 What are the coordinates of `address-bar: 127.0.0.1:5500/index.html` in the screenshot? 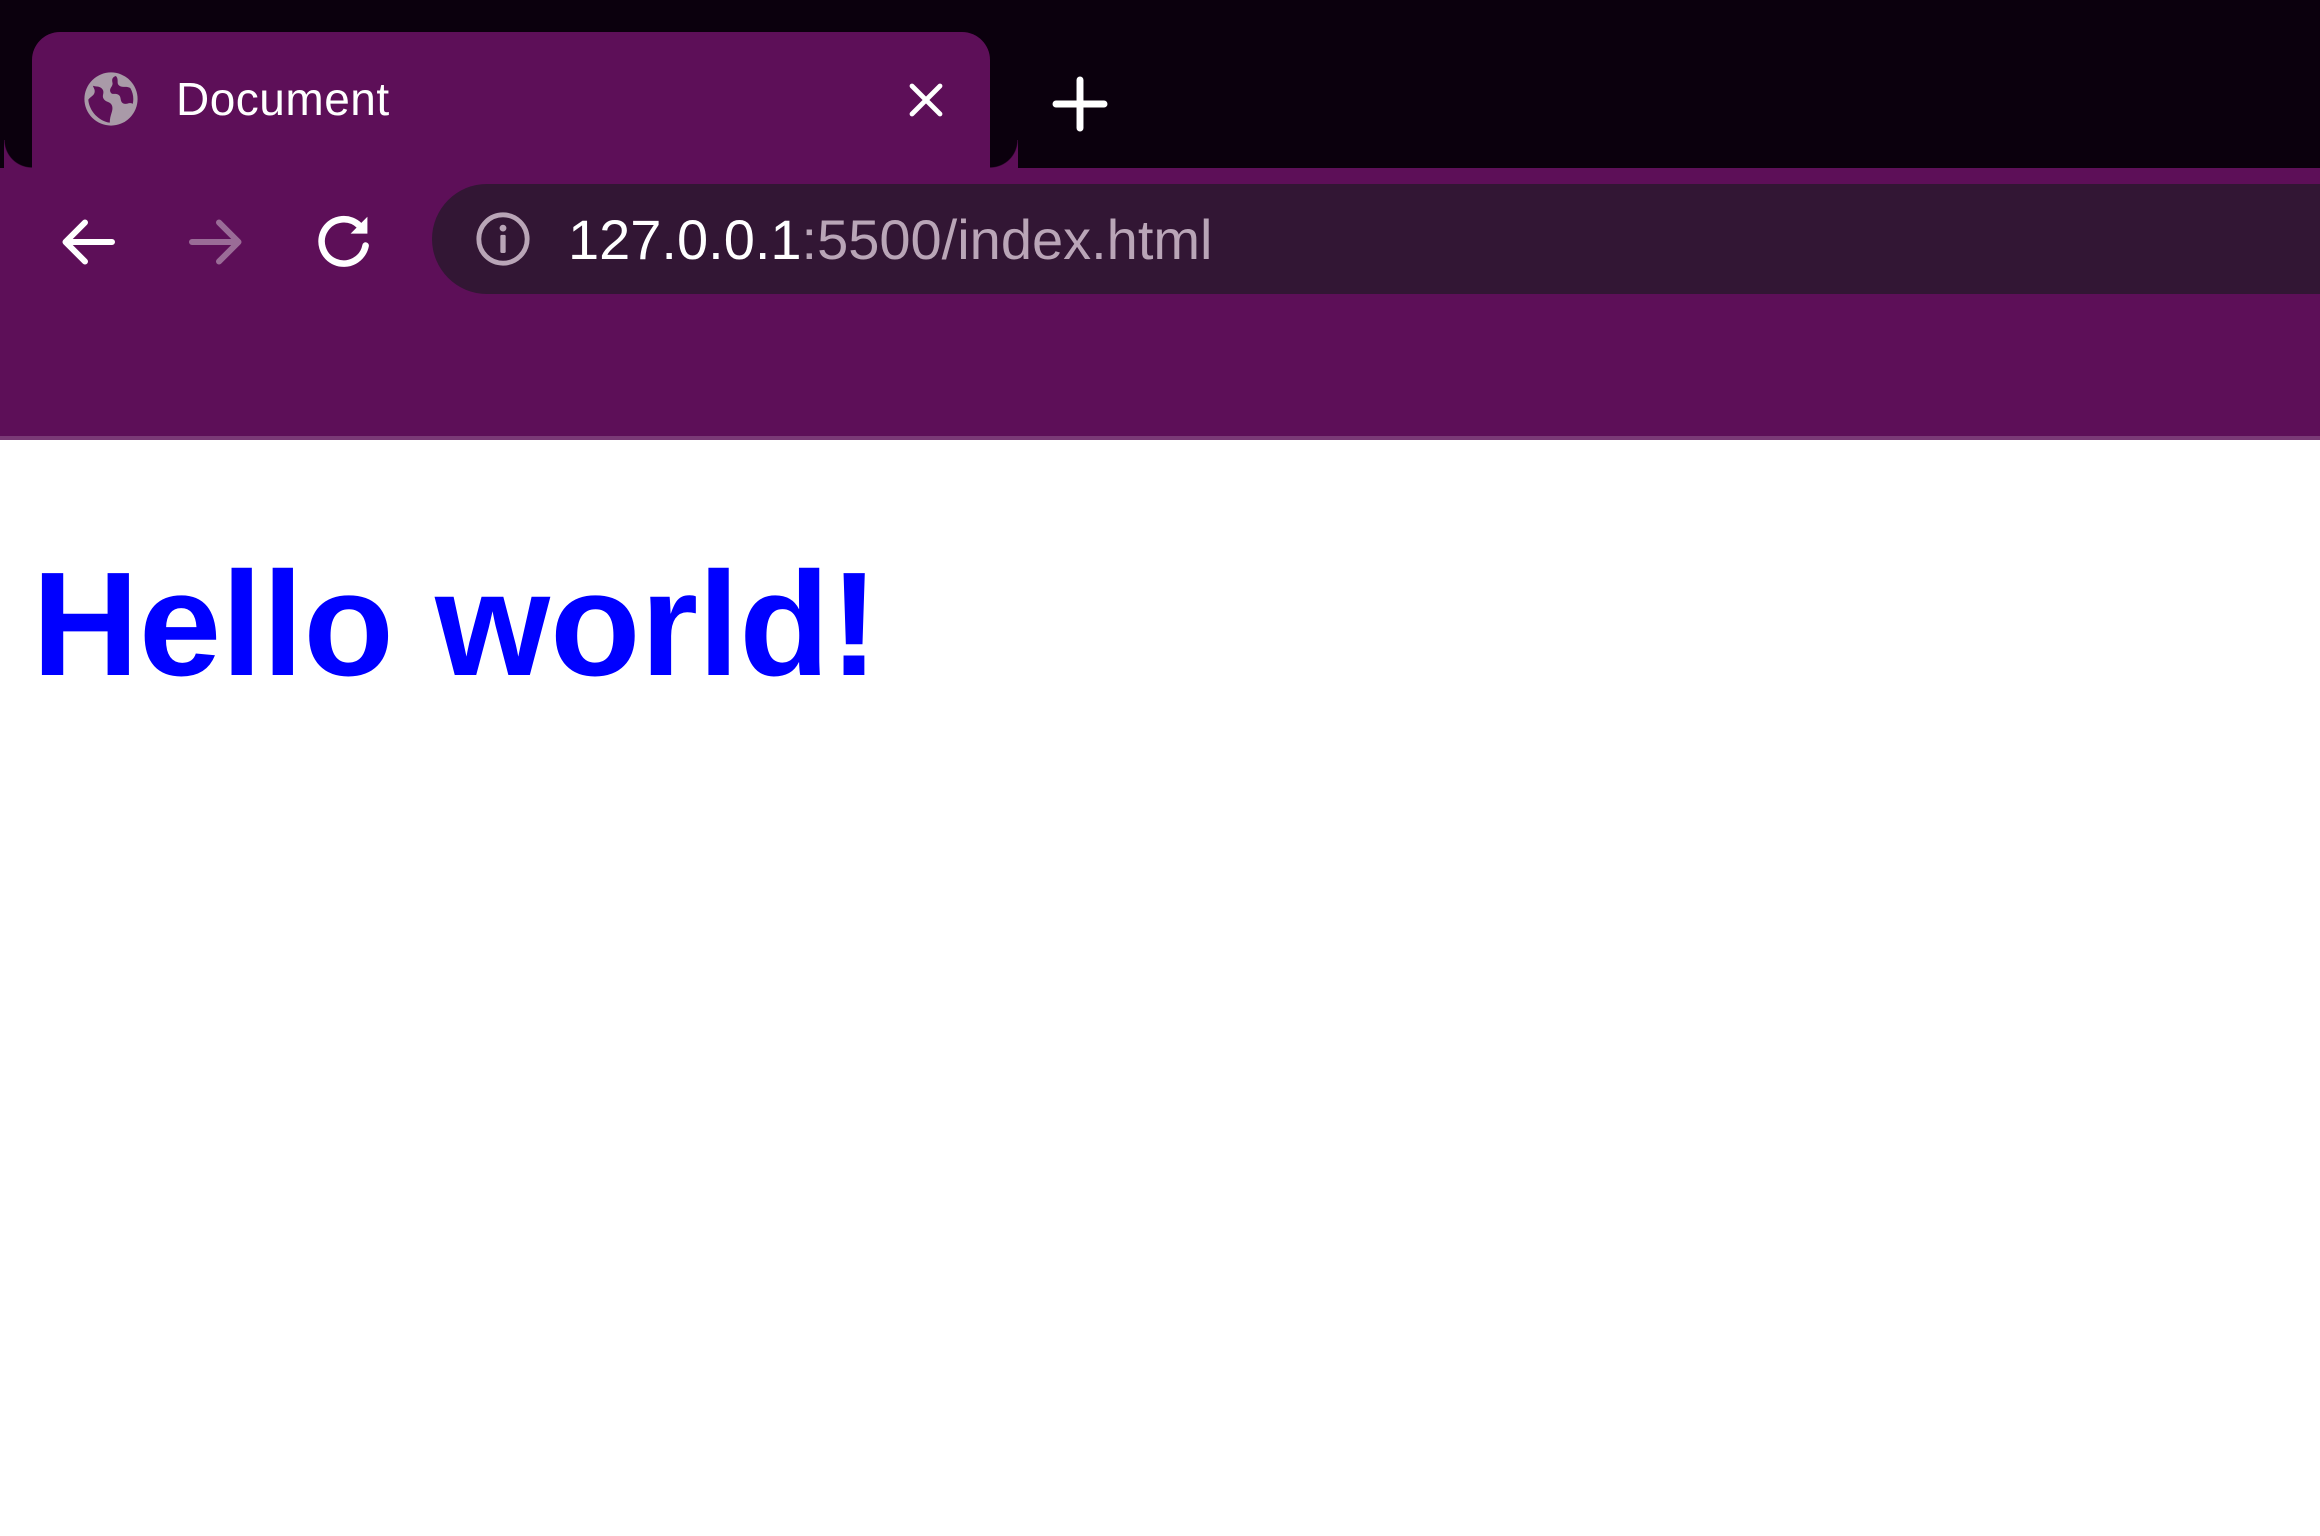 It's located at (1376, 239).